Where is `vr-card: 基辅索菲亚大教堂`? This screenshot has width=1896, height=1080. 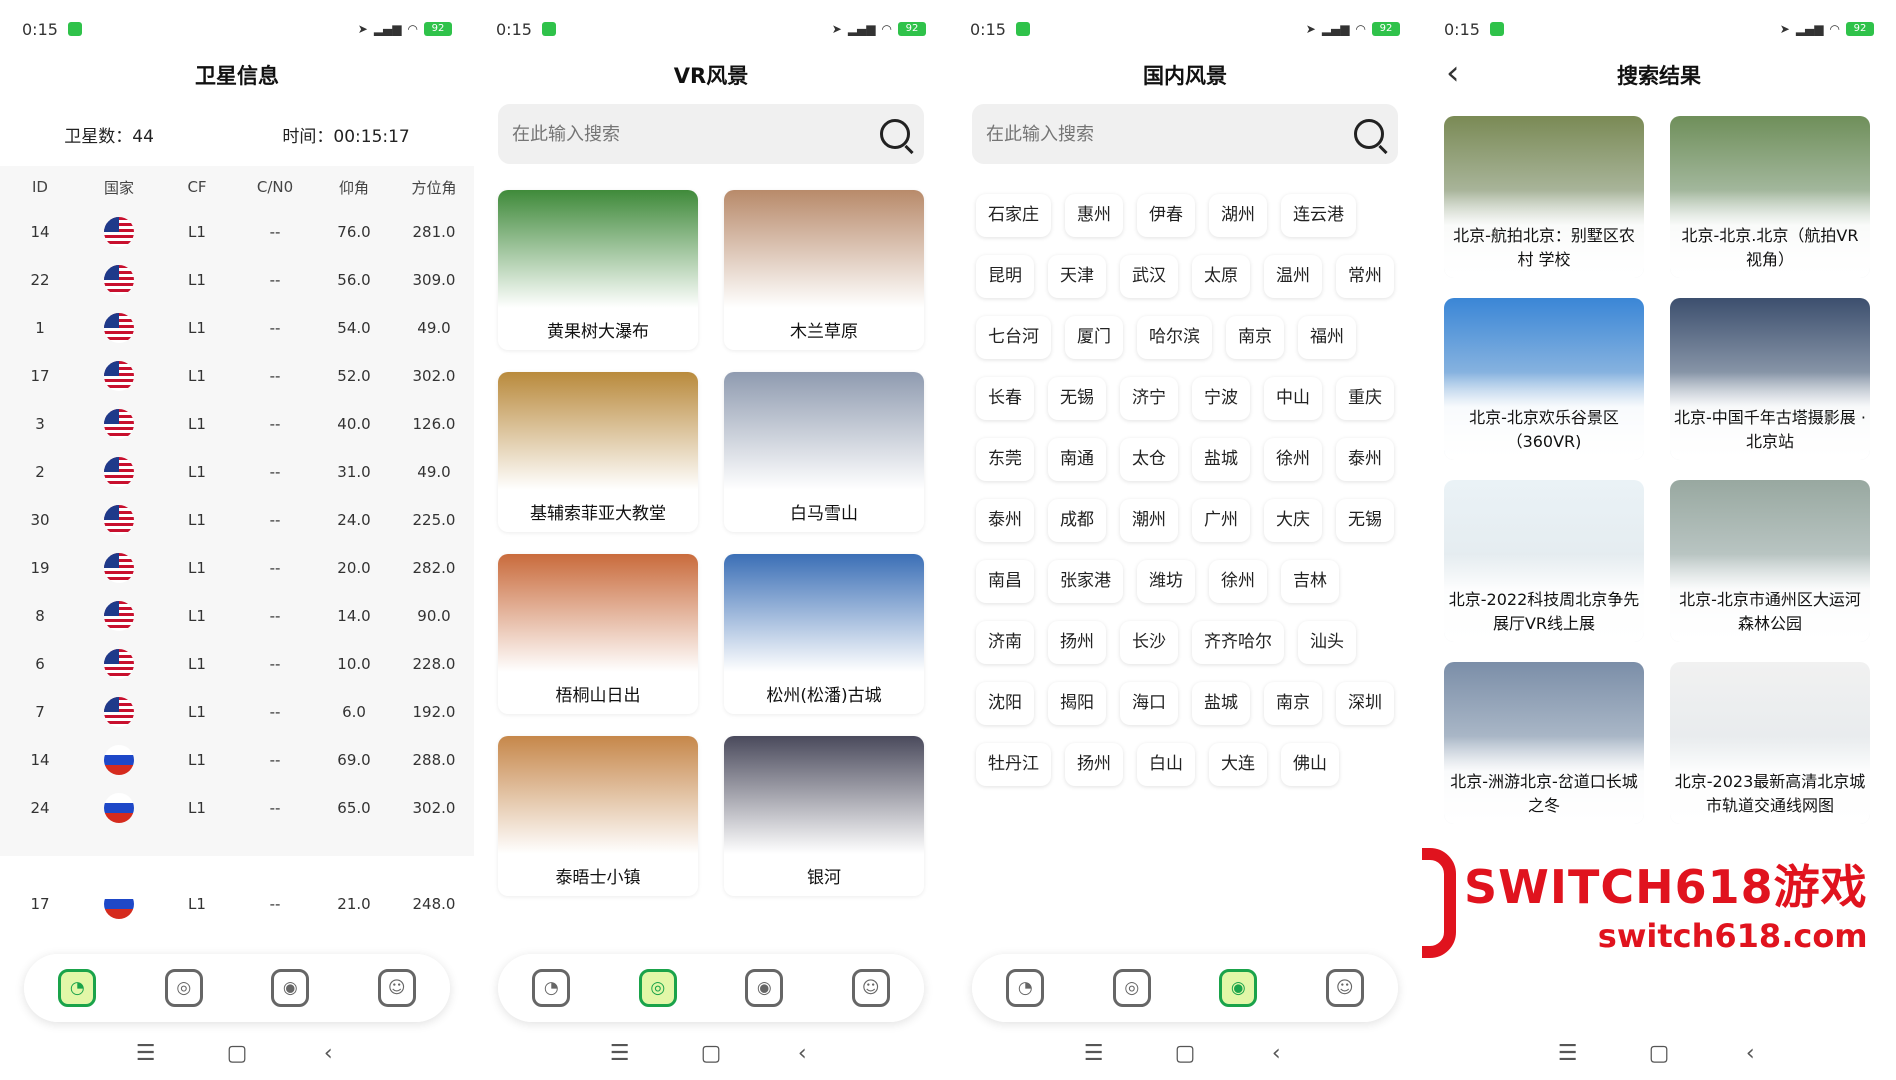
vr-card: 基辅索菲亚大教堂 is located at coordinates (598, 452).